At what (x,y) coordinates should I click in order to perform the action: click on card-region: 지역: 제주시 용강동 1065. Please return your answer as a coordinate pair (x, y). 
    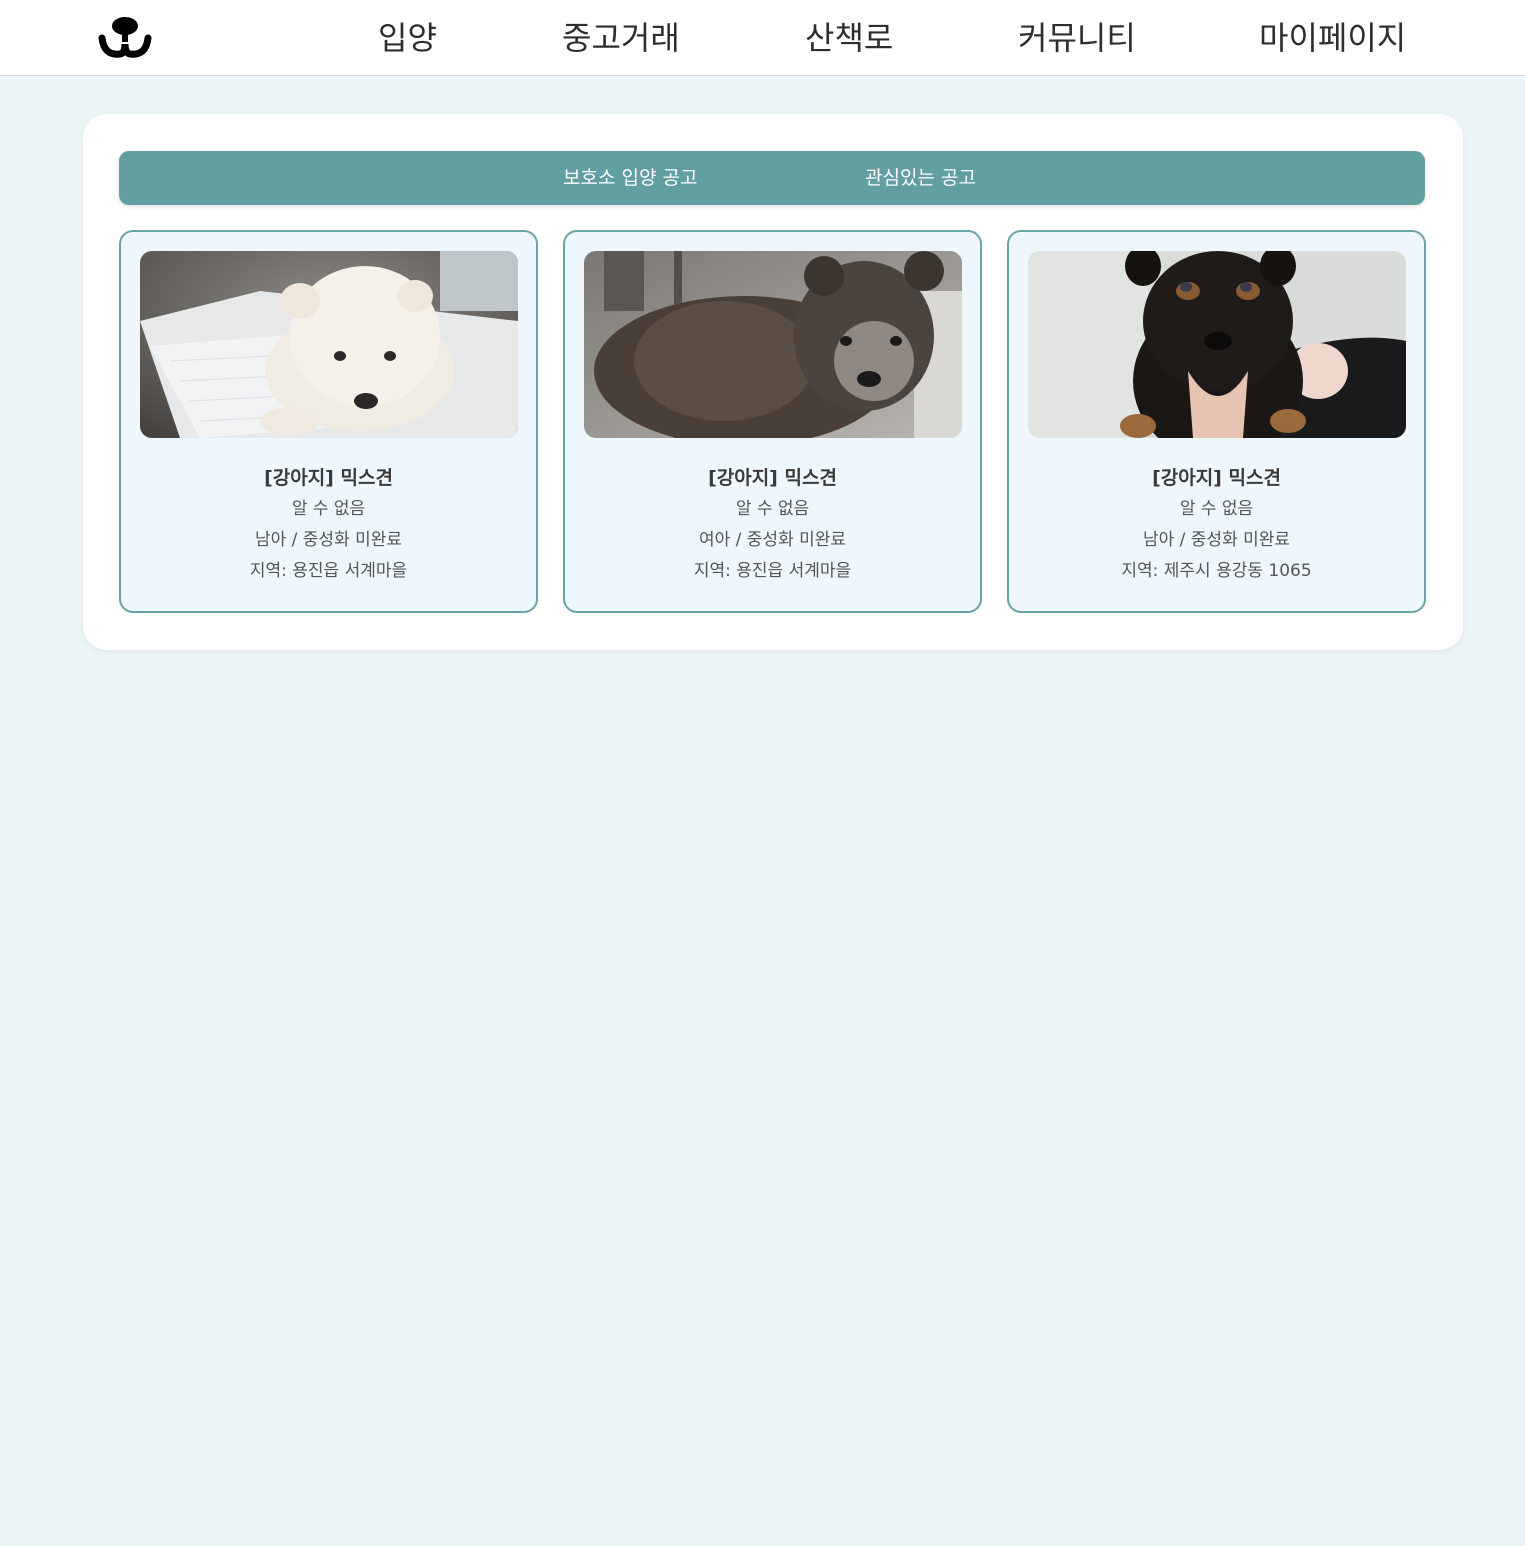
    Looking at the image, I should click on (1216, 571).